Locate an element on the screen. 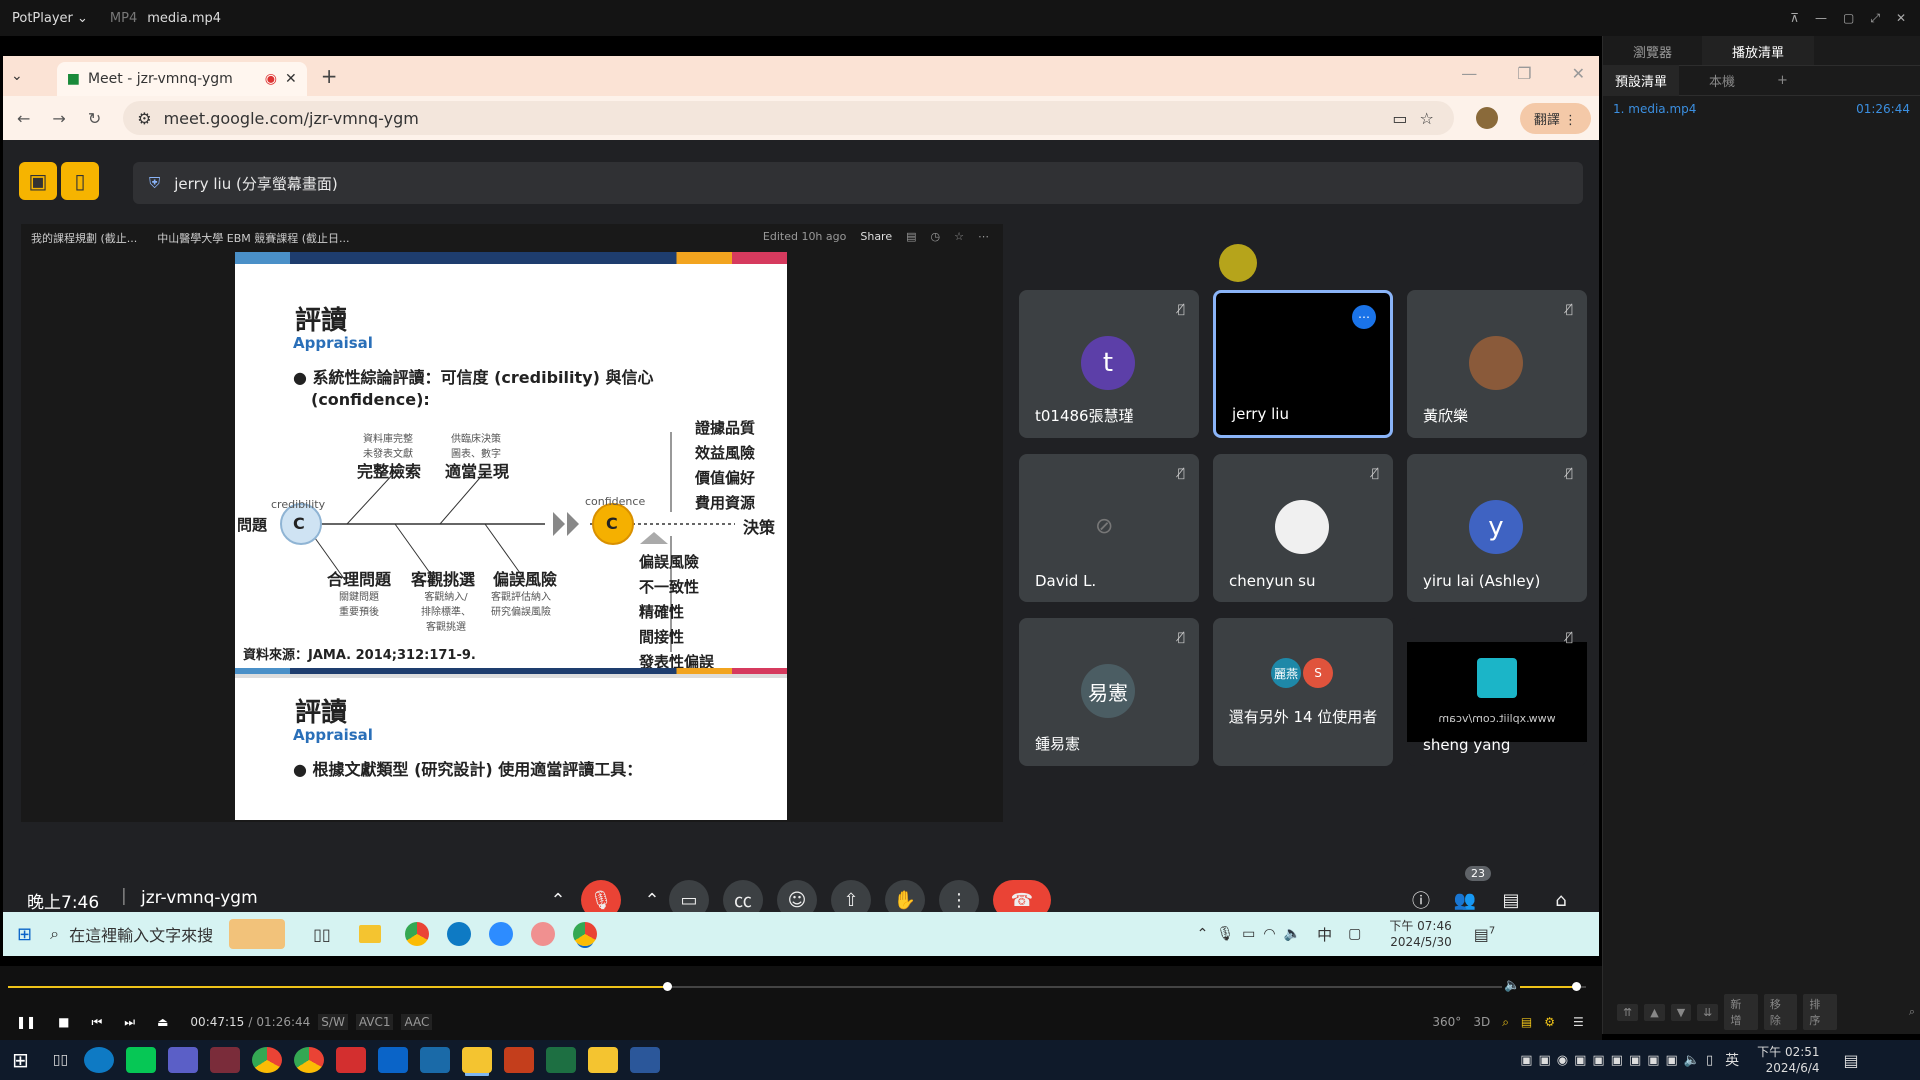 The image size is (1920, 1080). others-label: 還有另外 14 位使用者 is located at coordinates (1303, 717).